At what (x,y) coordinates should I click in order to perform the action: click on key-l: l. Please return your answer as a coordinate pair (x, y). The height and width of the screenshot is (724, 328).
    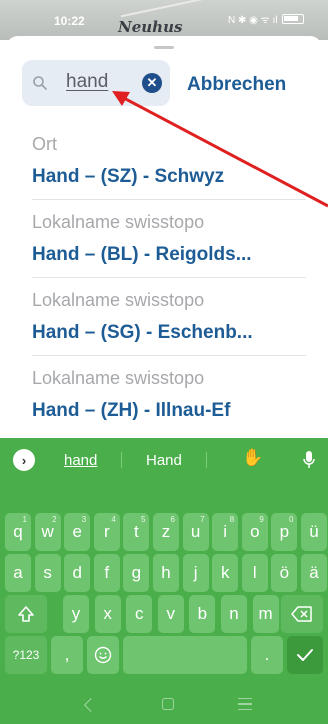
    Looking at the image, I should click on (254, 573).